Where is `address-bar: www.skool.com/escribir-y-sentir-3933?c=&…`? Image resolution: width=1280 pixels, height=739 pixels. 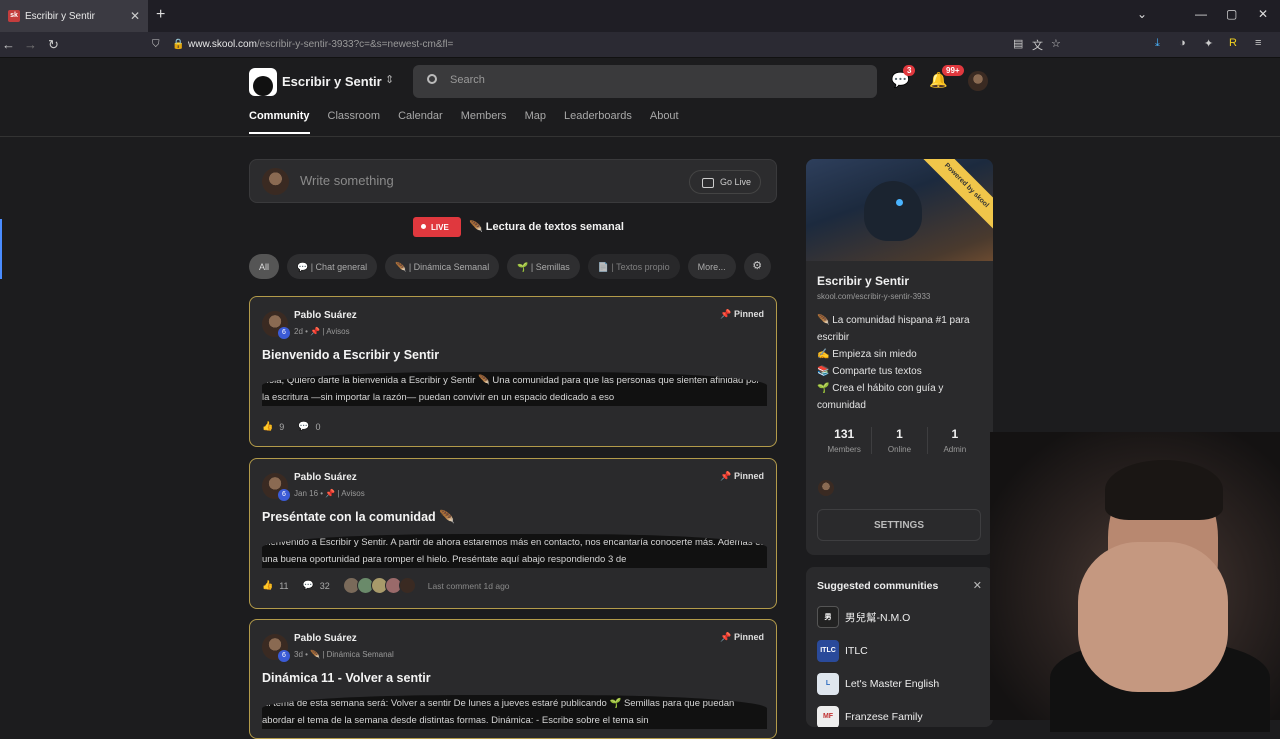 address-bar: www.skool.com/escribir-y-sentir-3933?c=&… is located at coordinates (320, 44).